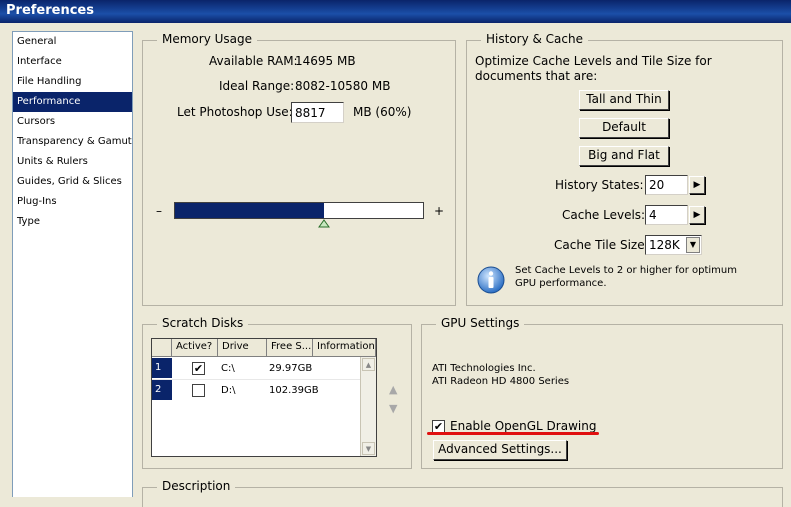 This screenshot has height=507, width=791. I want to click on column-header-active: Active?, so click(195, 348).